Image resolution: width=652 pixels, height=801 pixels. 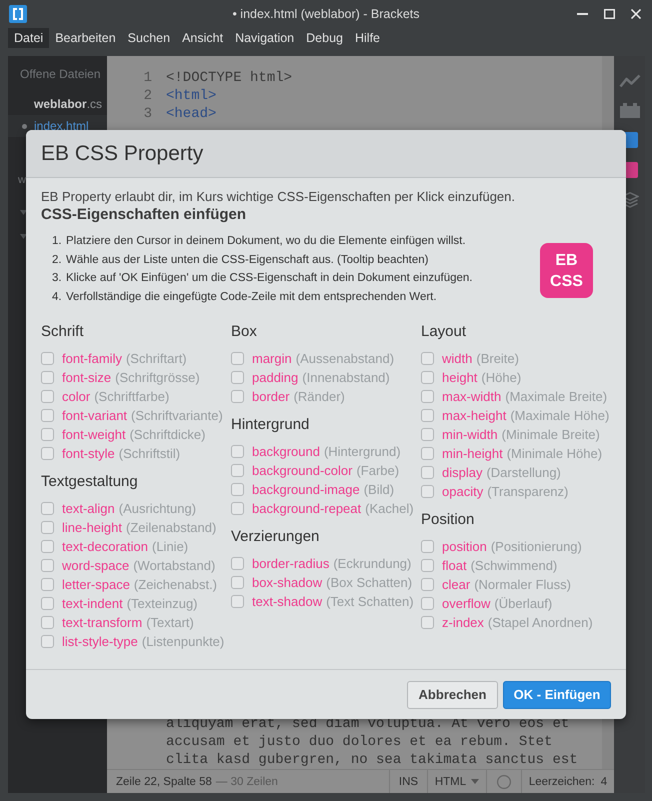 What do you see at coordinates (324, 38) in the screenshot?
I see `menu-item: Debug` at bounding box center [324, 38].